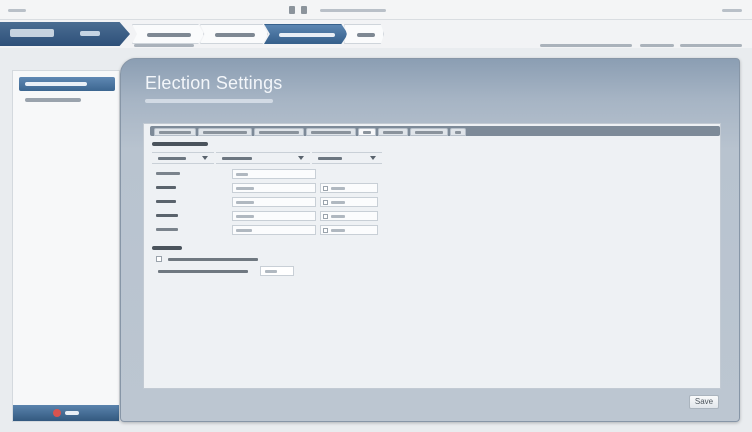 This screenshot has width=752, height=432. I want to click on window-icon, so click(292, 10).